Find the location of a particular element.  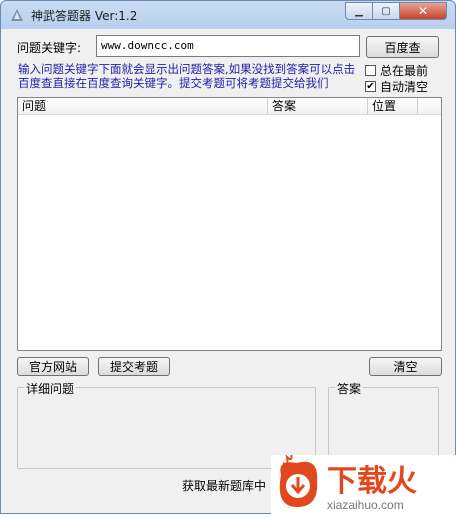

app-icon is located at coordinates (17, 15).